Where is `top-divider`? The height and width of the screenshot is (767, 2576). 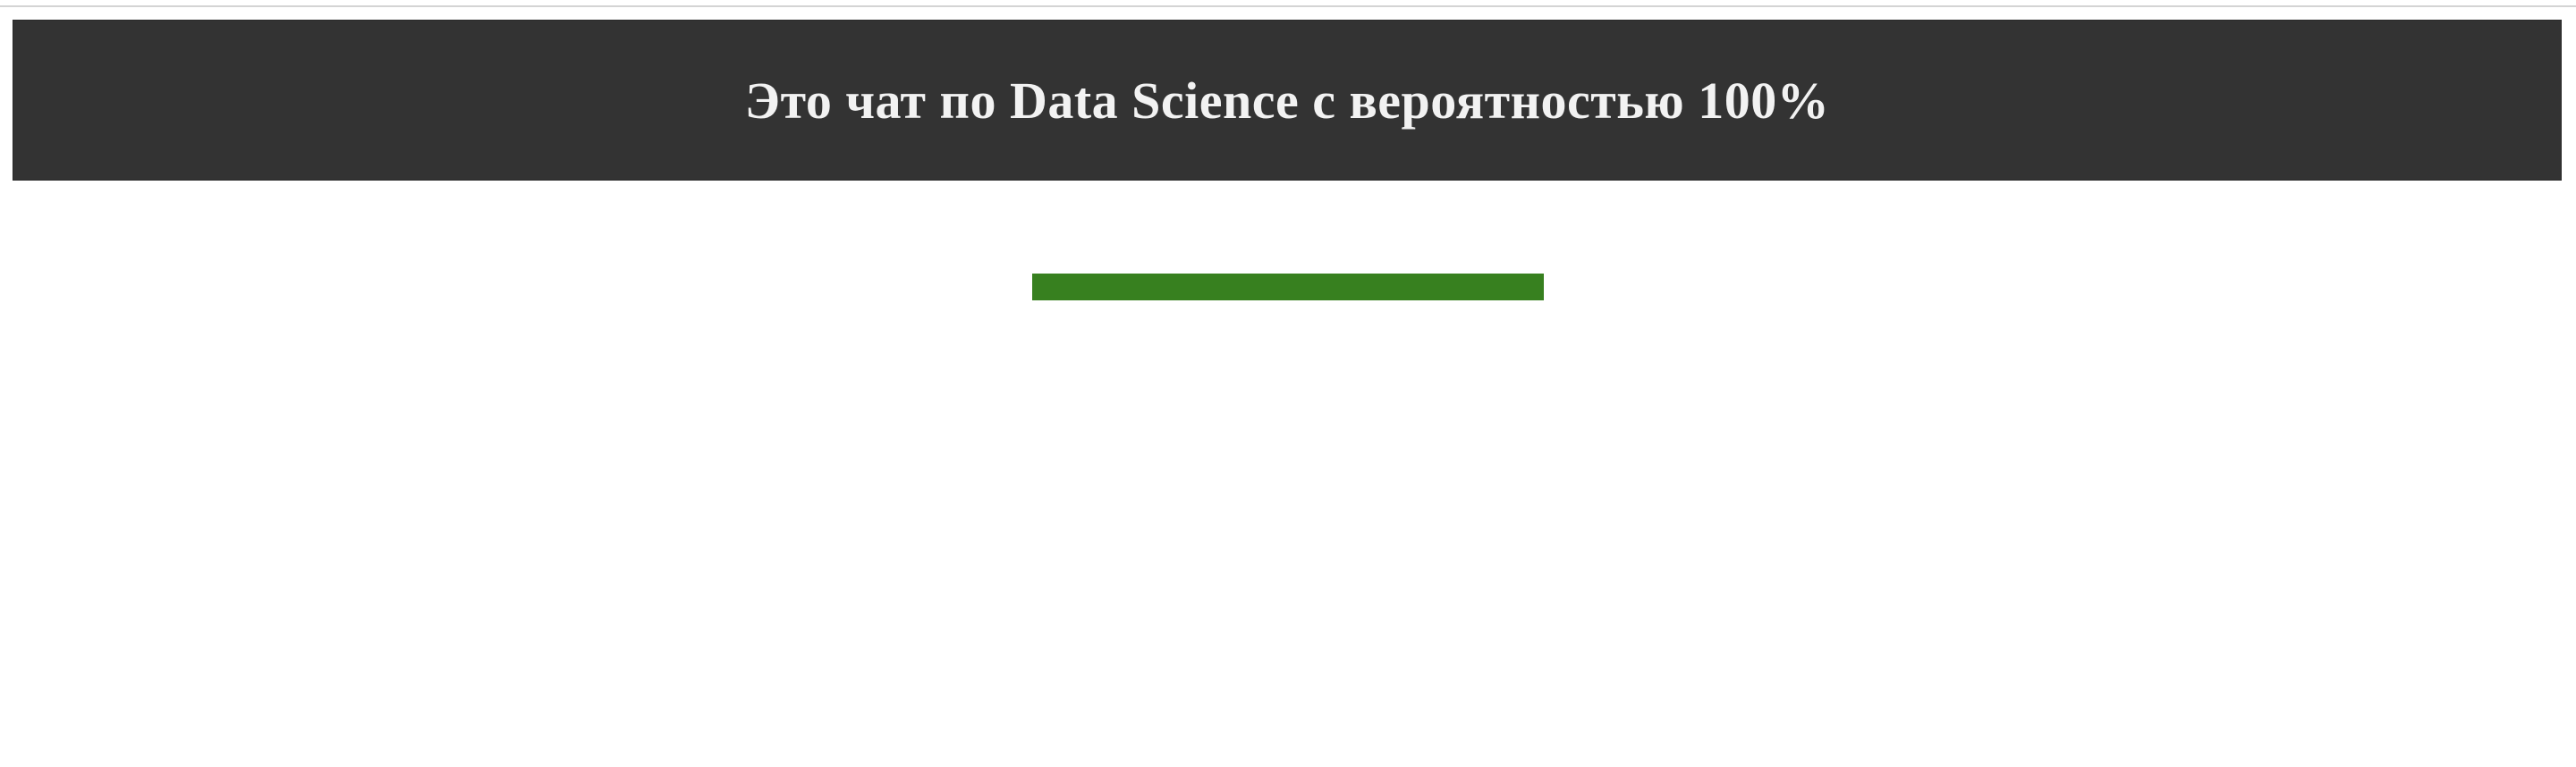 top-divider is located at coordinates (1288, 6).